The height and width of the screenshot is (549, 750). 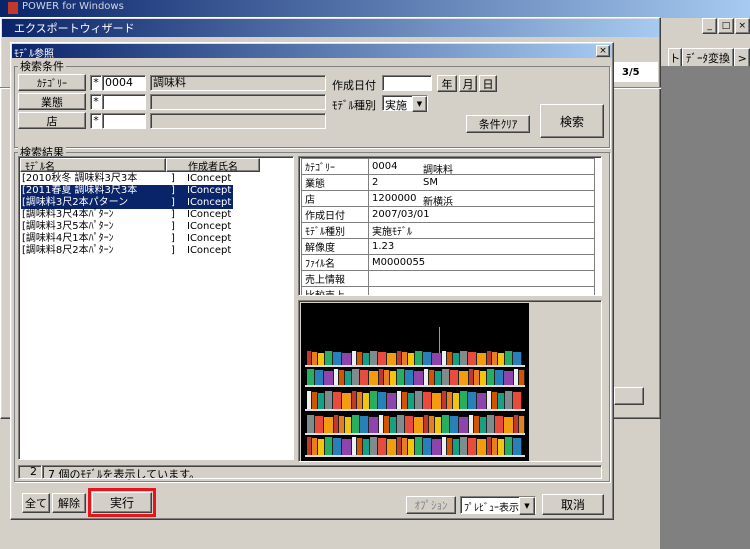 What do you see at coordinates (335, 230) in the screenshot?
I see `detail-key: ﾓﾃﾞﾙ種別` at bounding box center [335, 230].